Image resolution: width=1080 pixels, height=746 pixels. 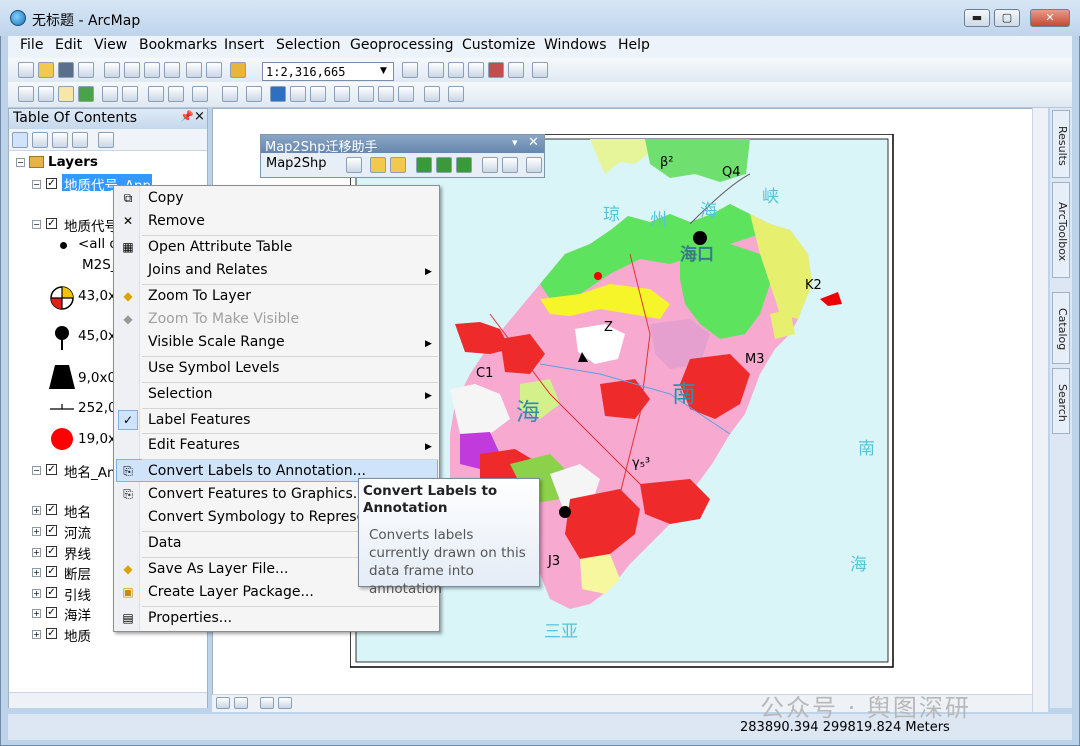 What do you see at coordinates (86, 94) in the screenshot?
I see `full-extent-icon` at bounding box center [86, 94].